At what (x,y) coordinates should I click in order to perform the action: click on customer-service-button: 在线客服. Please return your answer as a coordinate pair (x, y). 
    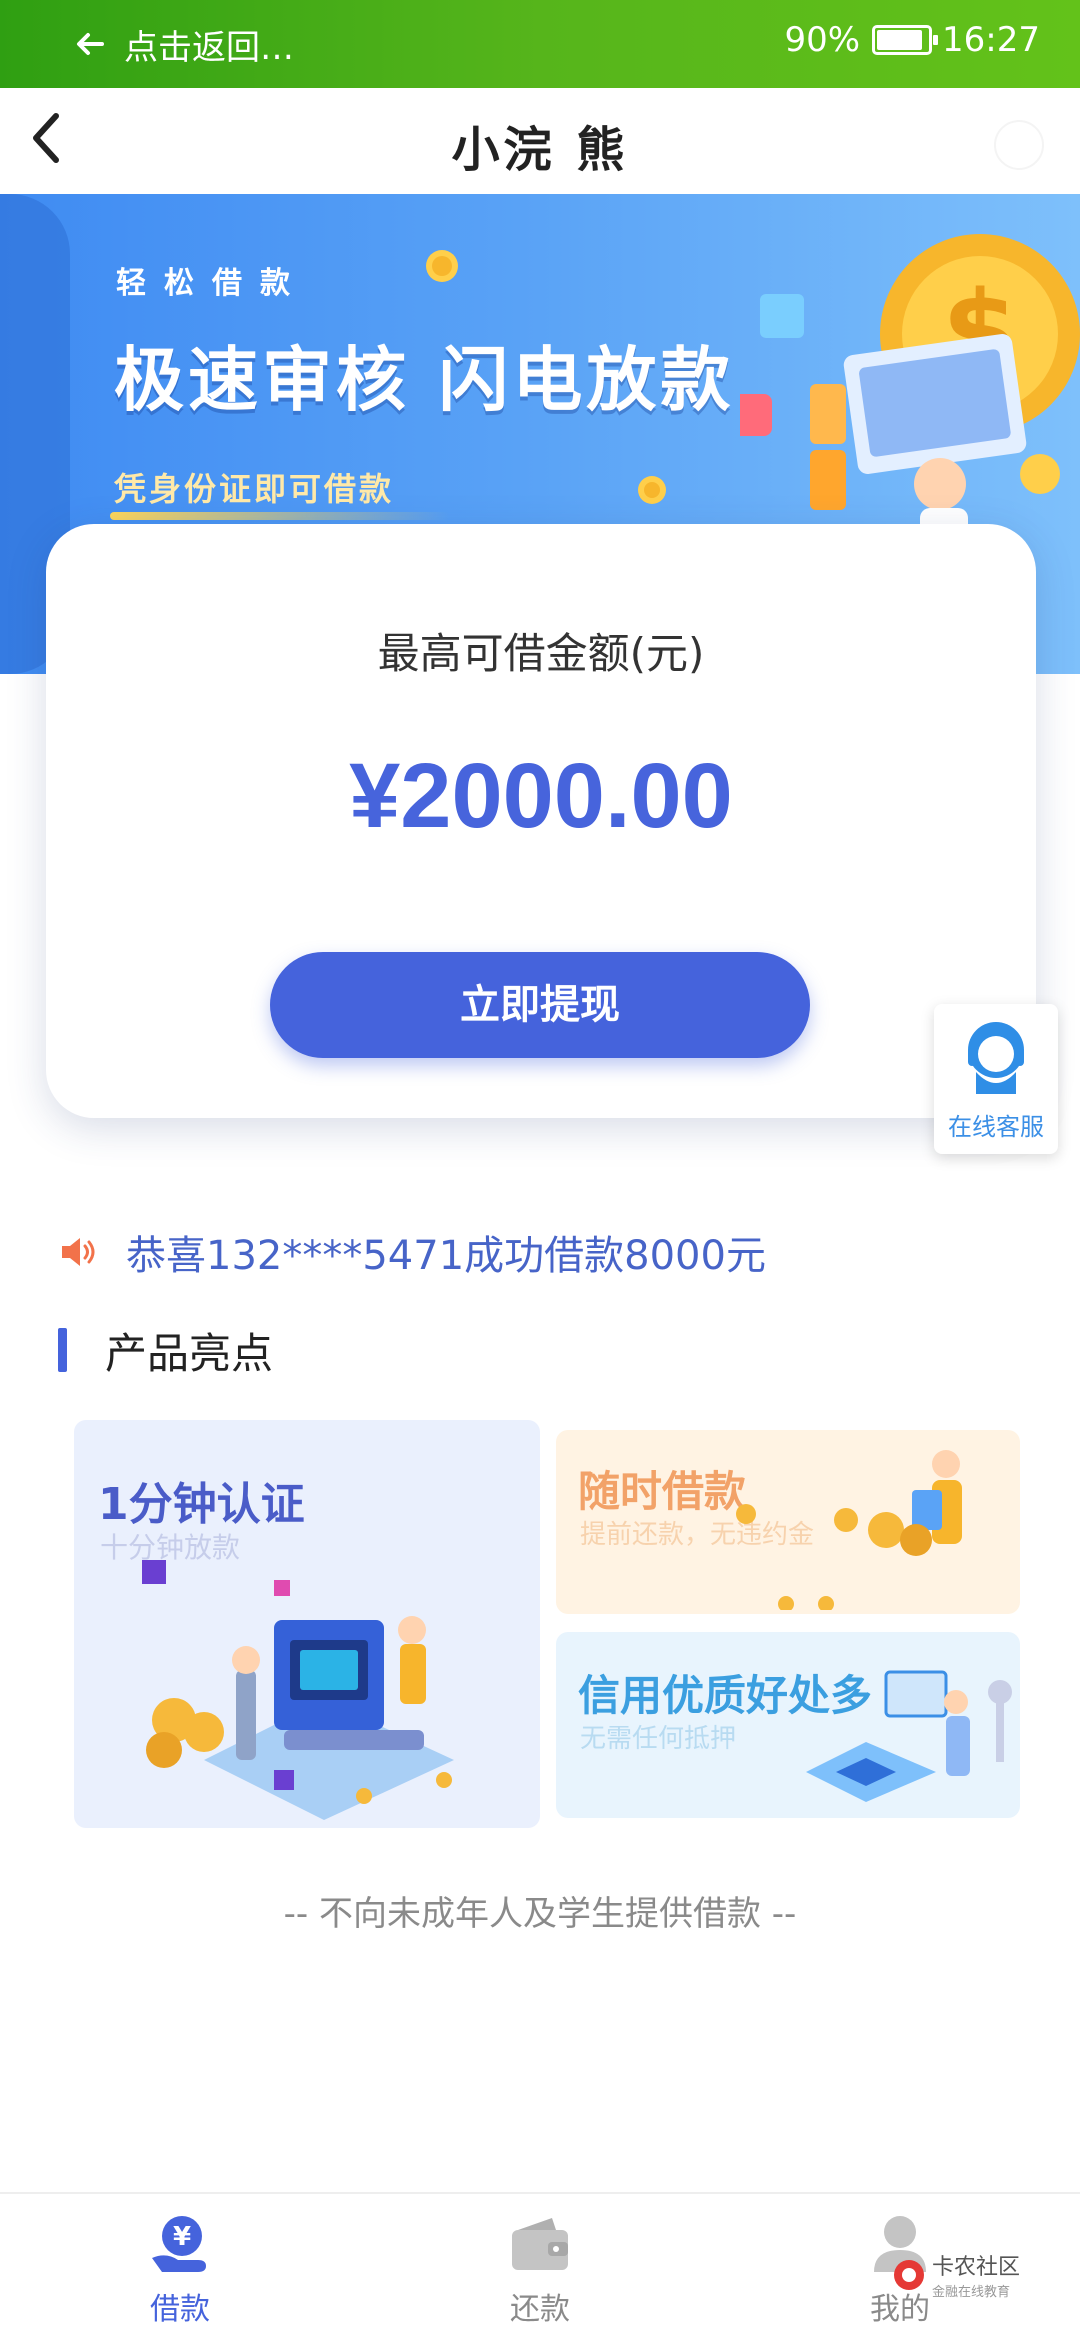
    Looking at the image, I should click on (996, 1079).